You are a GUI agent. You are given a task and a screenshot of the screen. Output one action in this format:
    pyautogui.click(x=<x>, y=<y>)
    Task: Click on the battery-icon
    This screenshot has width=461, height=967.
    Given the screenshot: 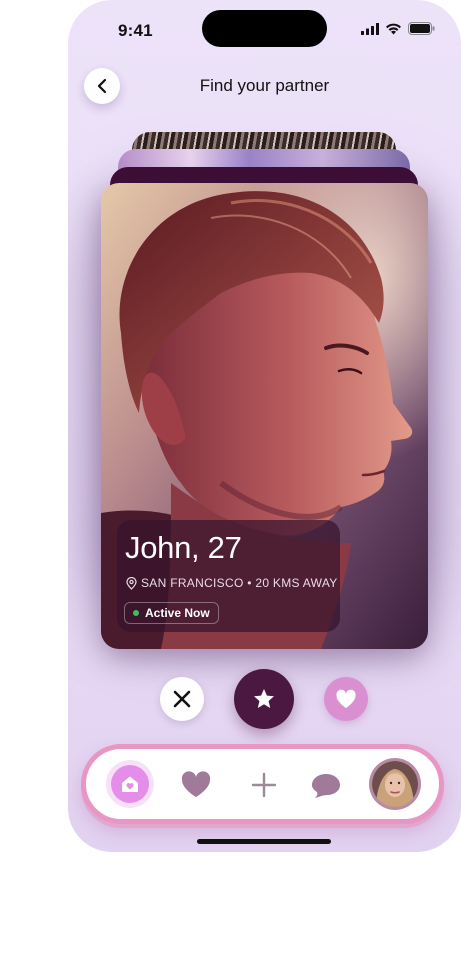 What is the action you would take?
    pyautogui.click(x=421, y=28)
    